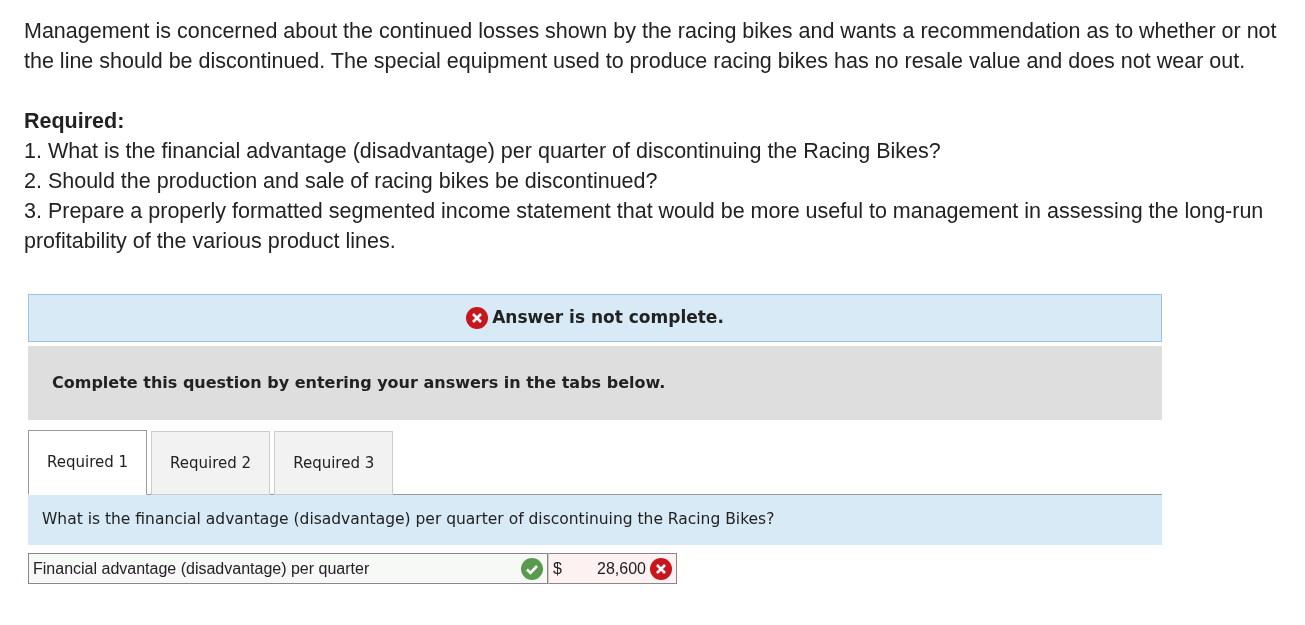  Describe the element at coordinates (201, 568) in the screenshot. I see `answer-label: Financial advantage (disadvantage) per quarter` at that location.